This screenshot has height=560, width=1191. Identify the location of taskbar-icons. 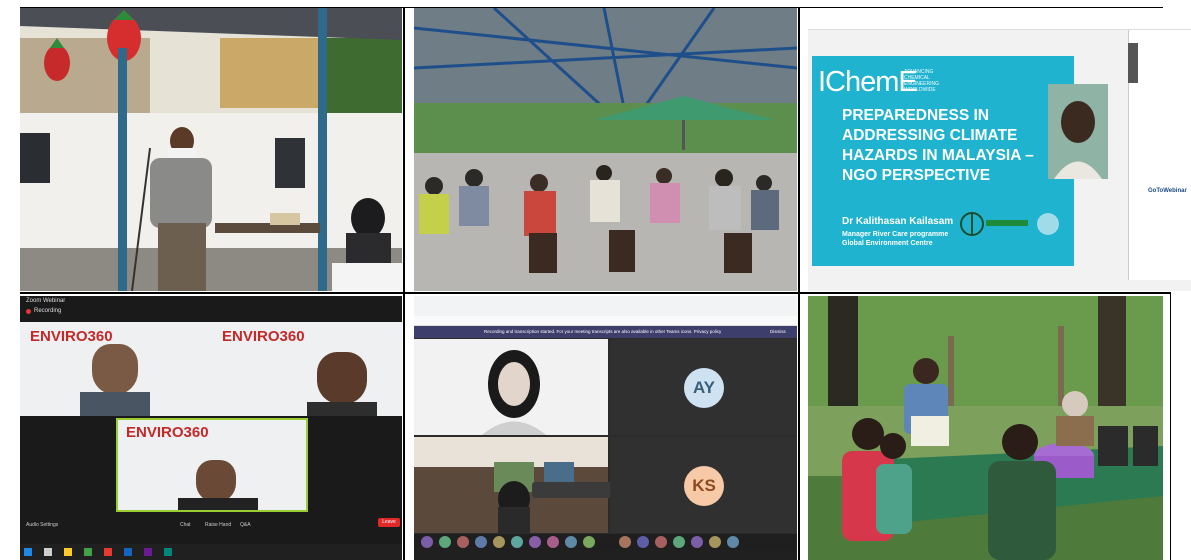
(98, 552).